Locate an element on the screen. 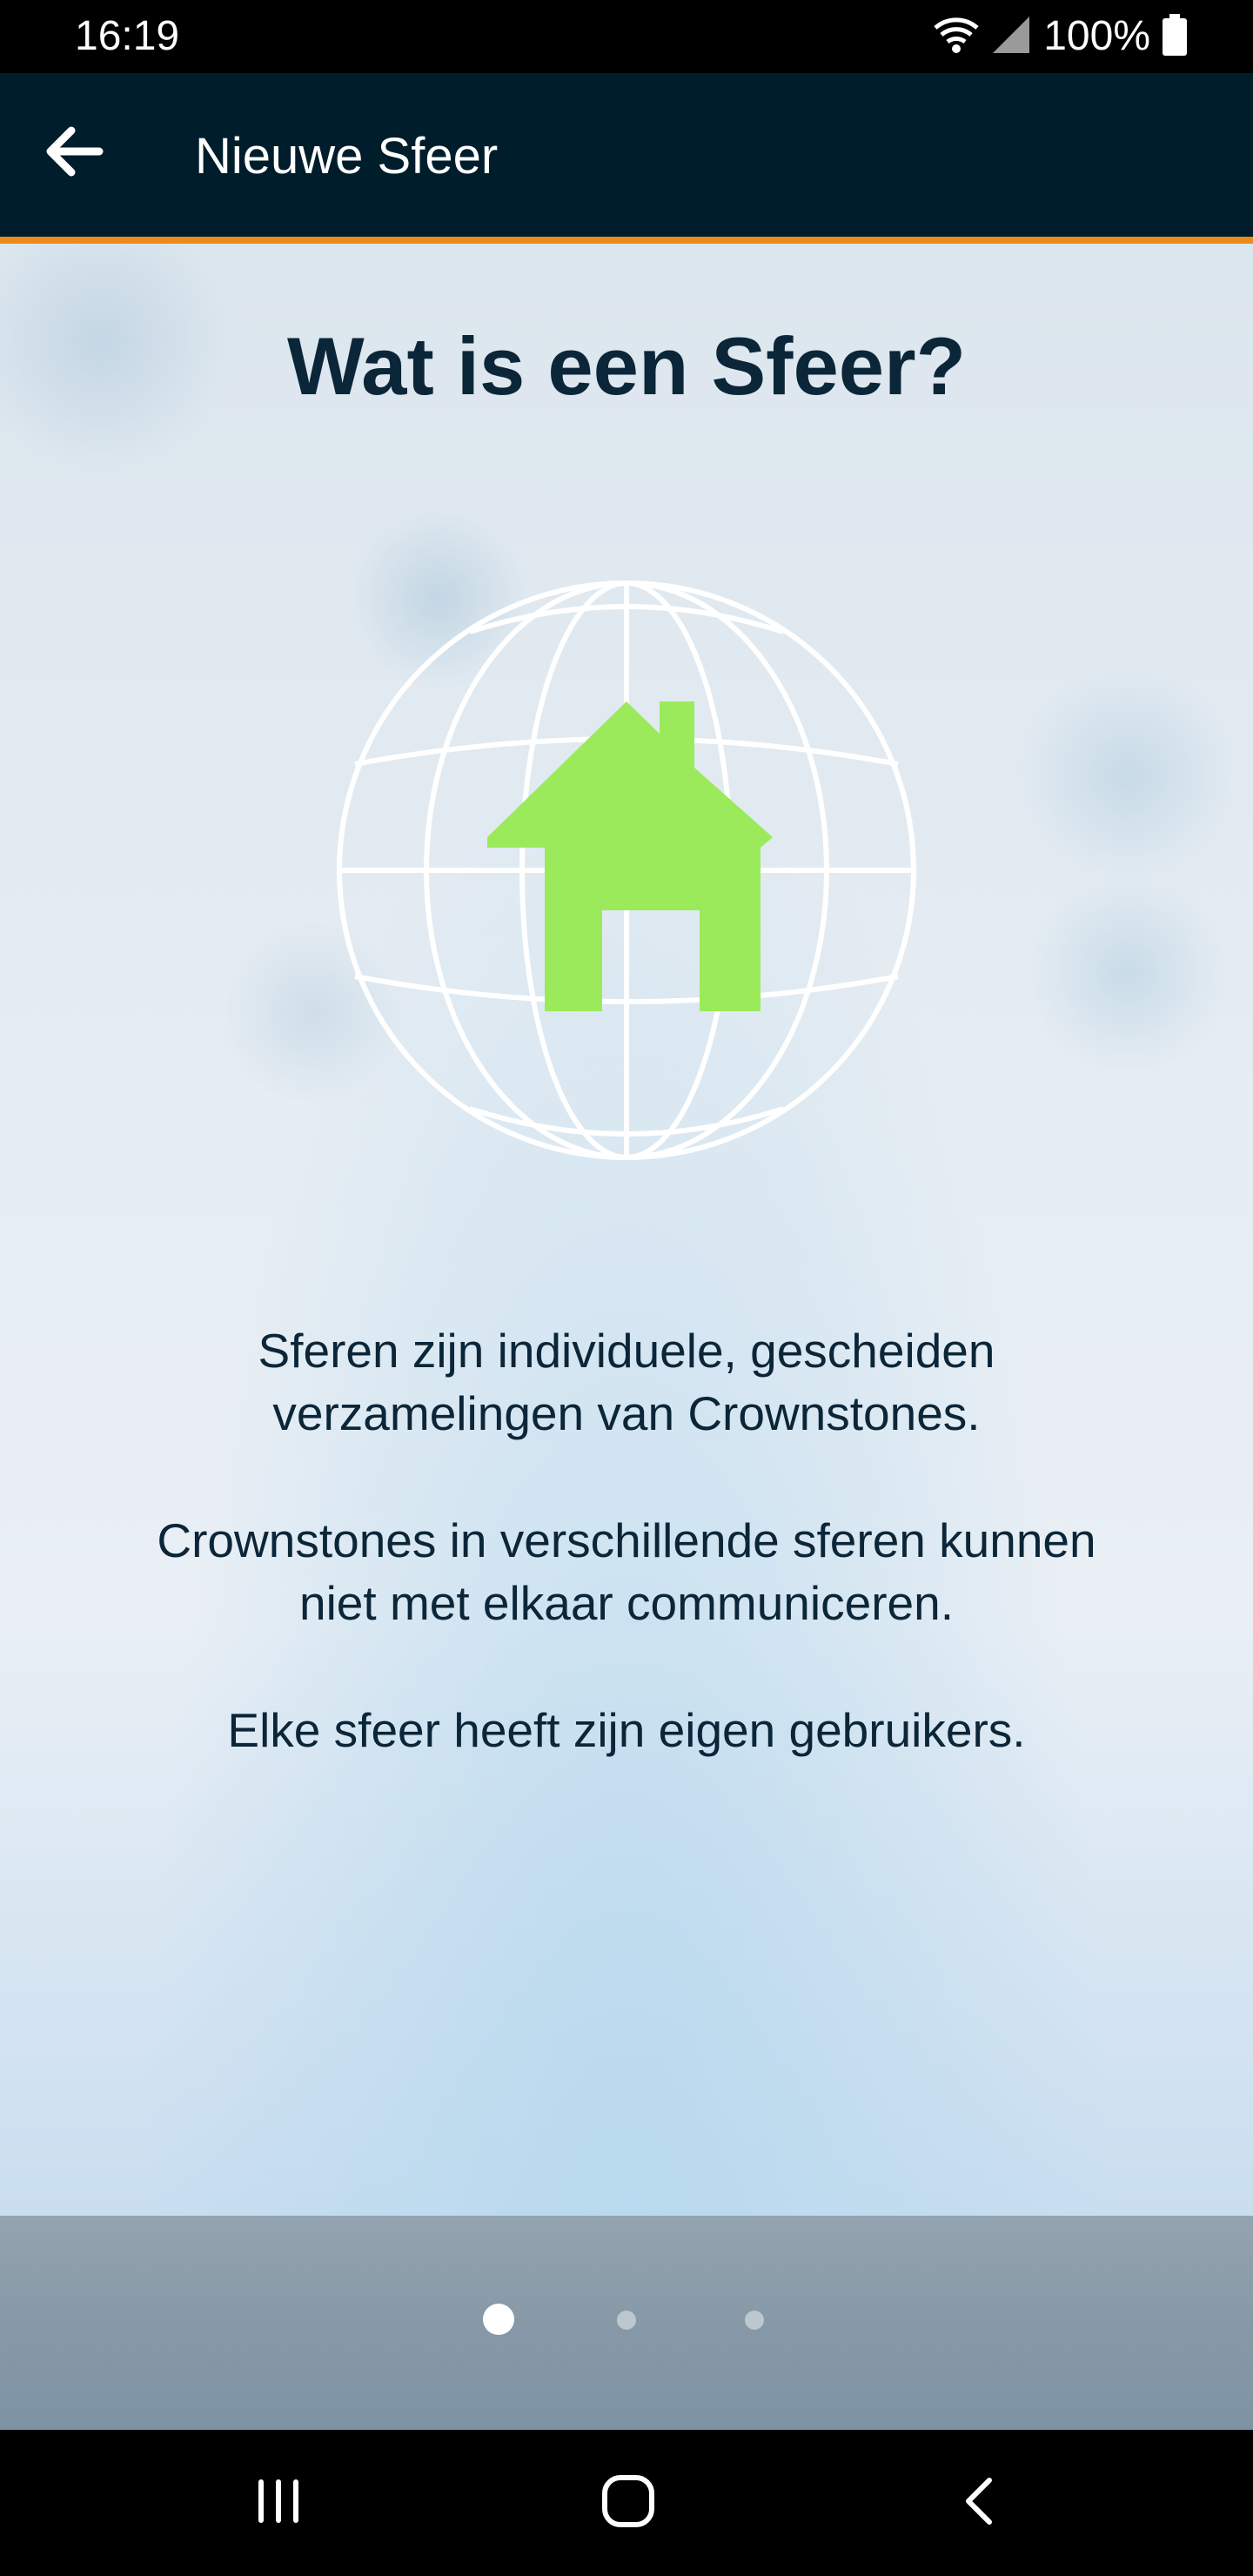 The width and height of the screenshot is (1253, 2576). page-title: Nieuwe Sfeer is located at coordinates (347, 156).